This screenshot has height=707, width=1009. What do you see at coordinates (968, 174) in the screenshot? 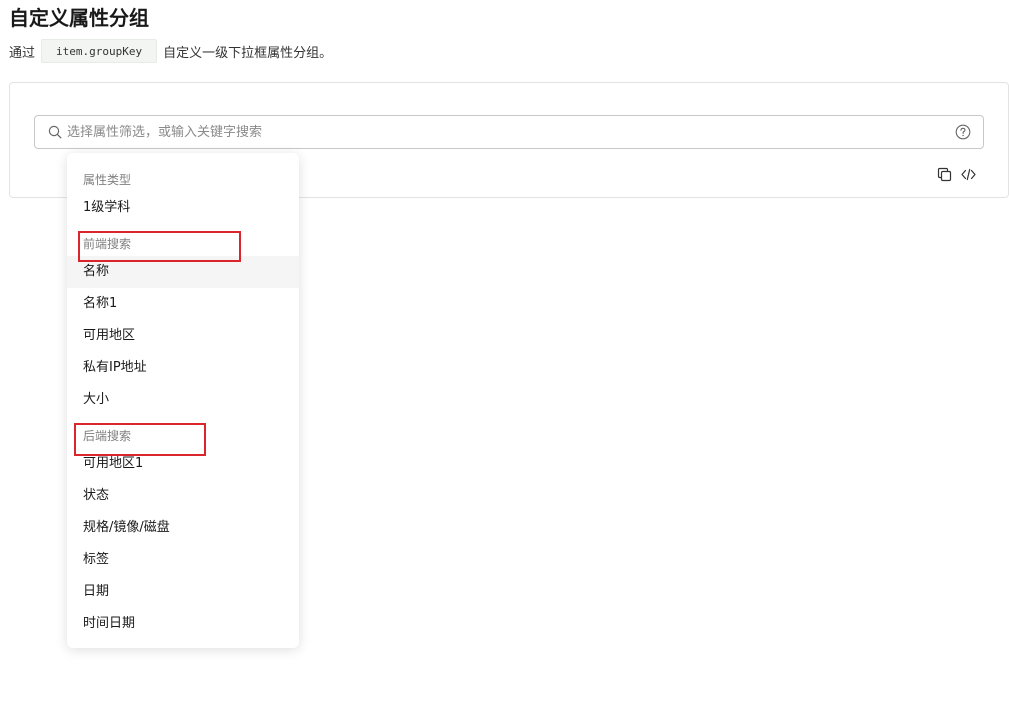
I see `code-icon` at bounding box center [968, 174].